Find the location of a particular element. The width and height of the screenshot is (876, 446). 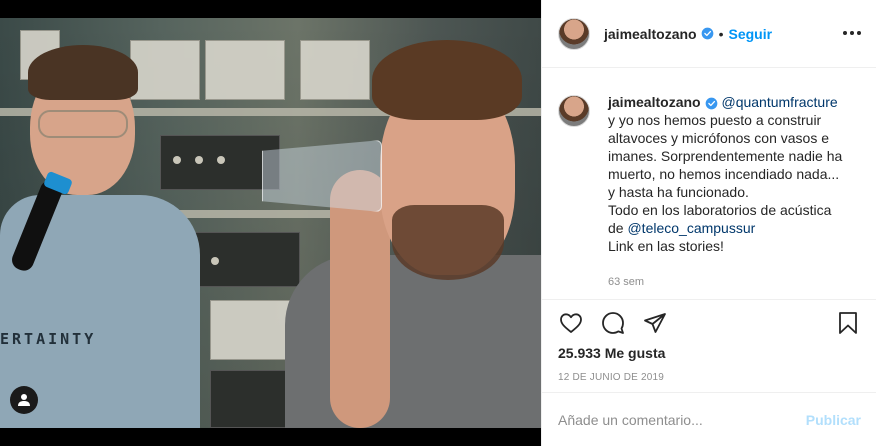

author-username: jaimealtozano is located at coordinates (650, 34).